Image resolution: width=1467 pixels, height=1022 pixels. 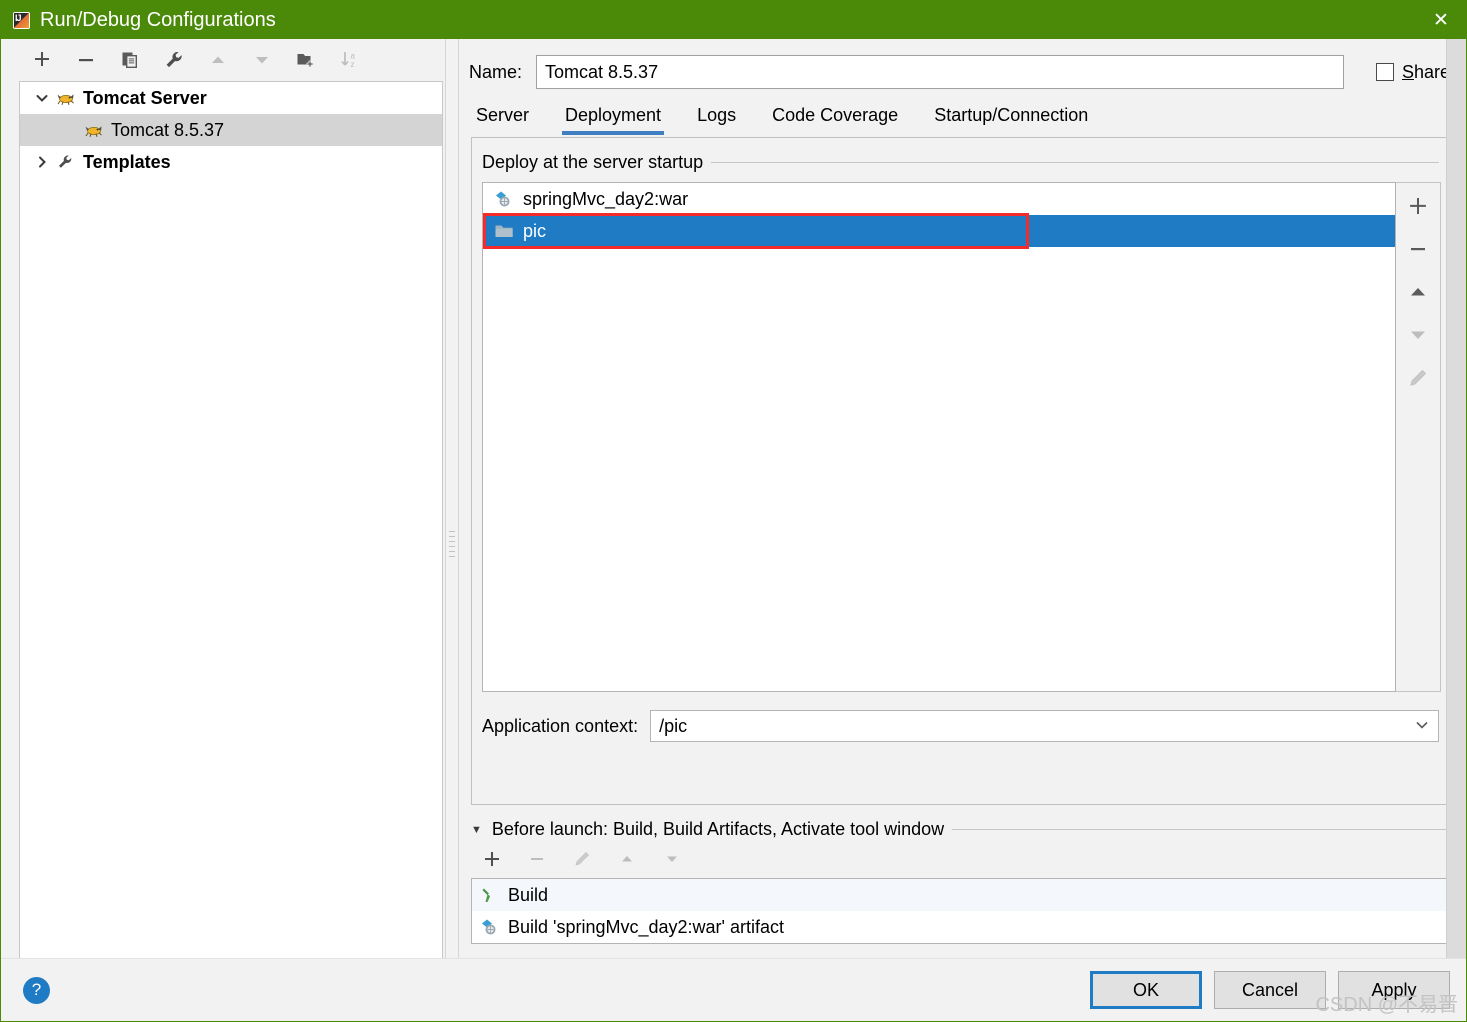 What do you see at coordinates (42, 162) in the screenshot?
I see `chevron-right-icon` at bounding box center [42, 162].